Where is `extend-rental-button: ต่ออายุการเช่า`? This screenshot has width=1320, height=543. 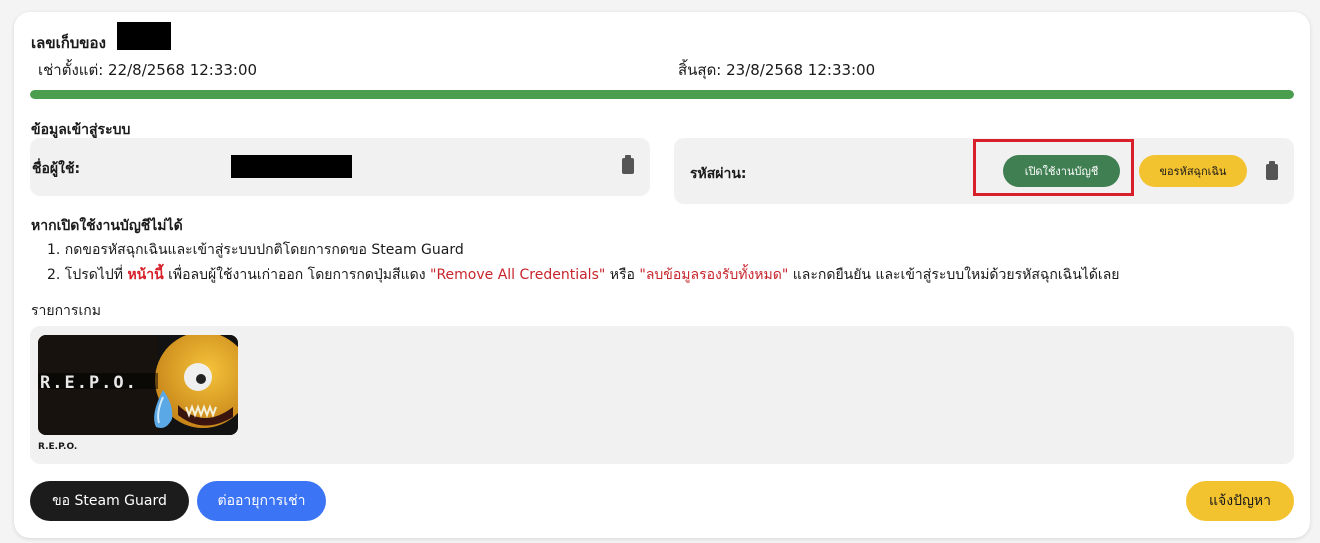 extend-rental-button: ต่ออายุการเช่า is located at coordinates (261, 501).